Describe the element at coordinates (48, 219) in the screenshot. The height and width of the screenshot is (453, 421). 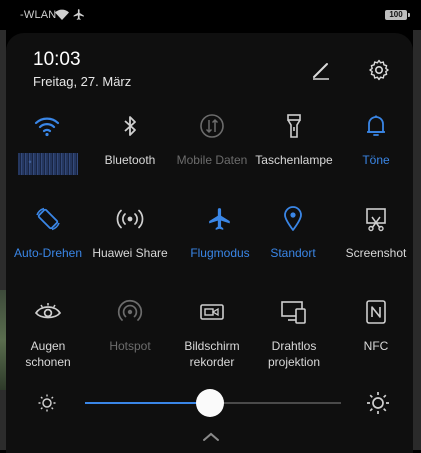
I see `rotate-icon` at that location.